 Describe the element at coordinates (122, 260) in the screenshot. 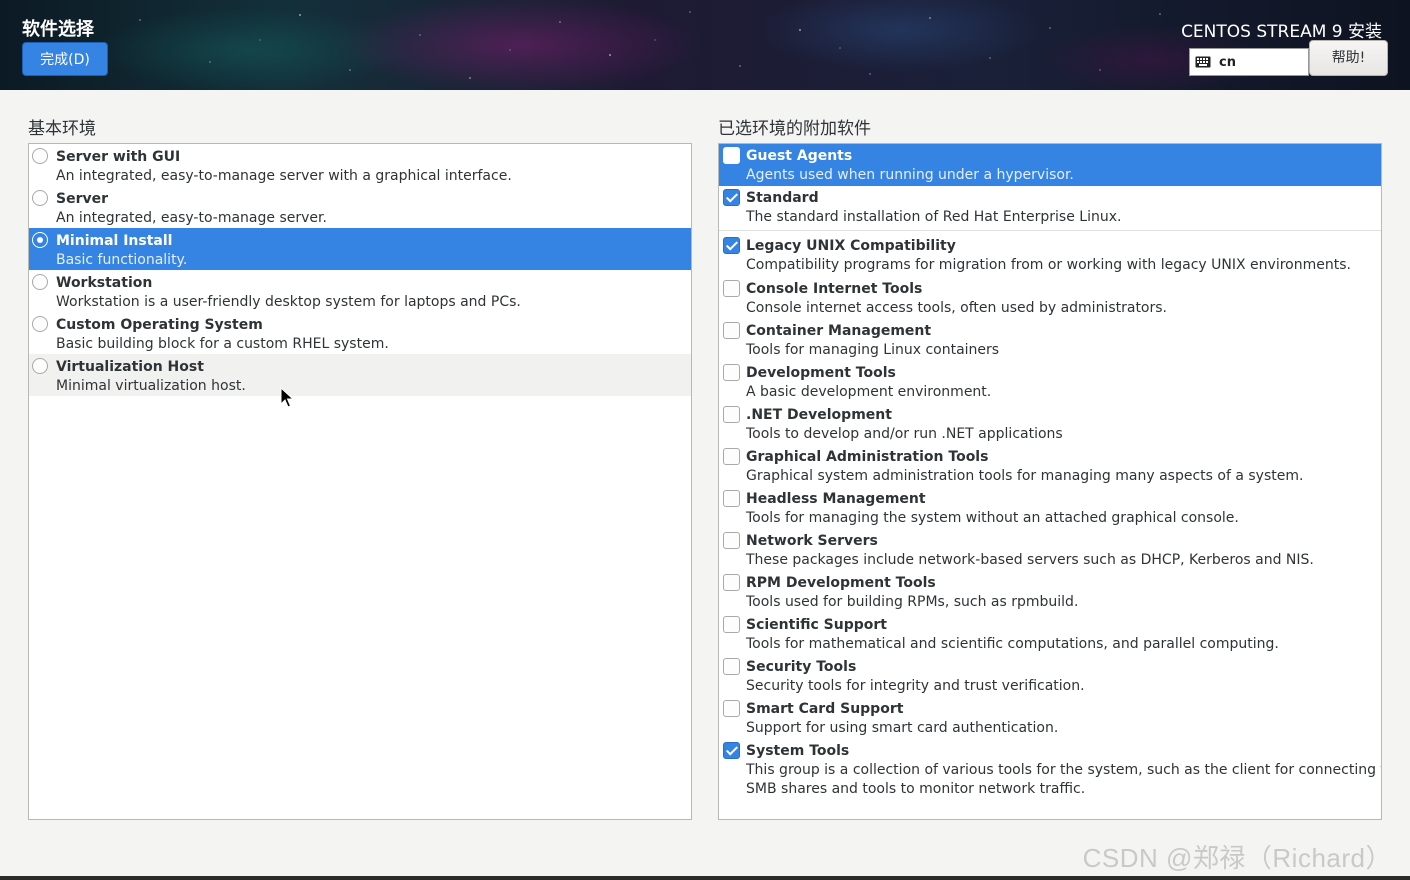

I see `env-item-desc: Basic functionality.` at that location.